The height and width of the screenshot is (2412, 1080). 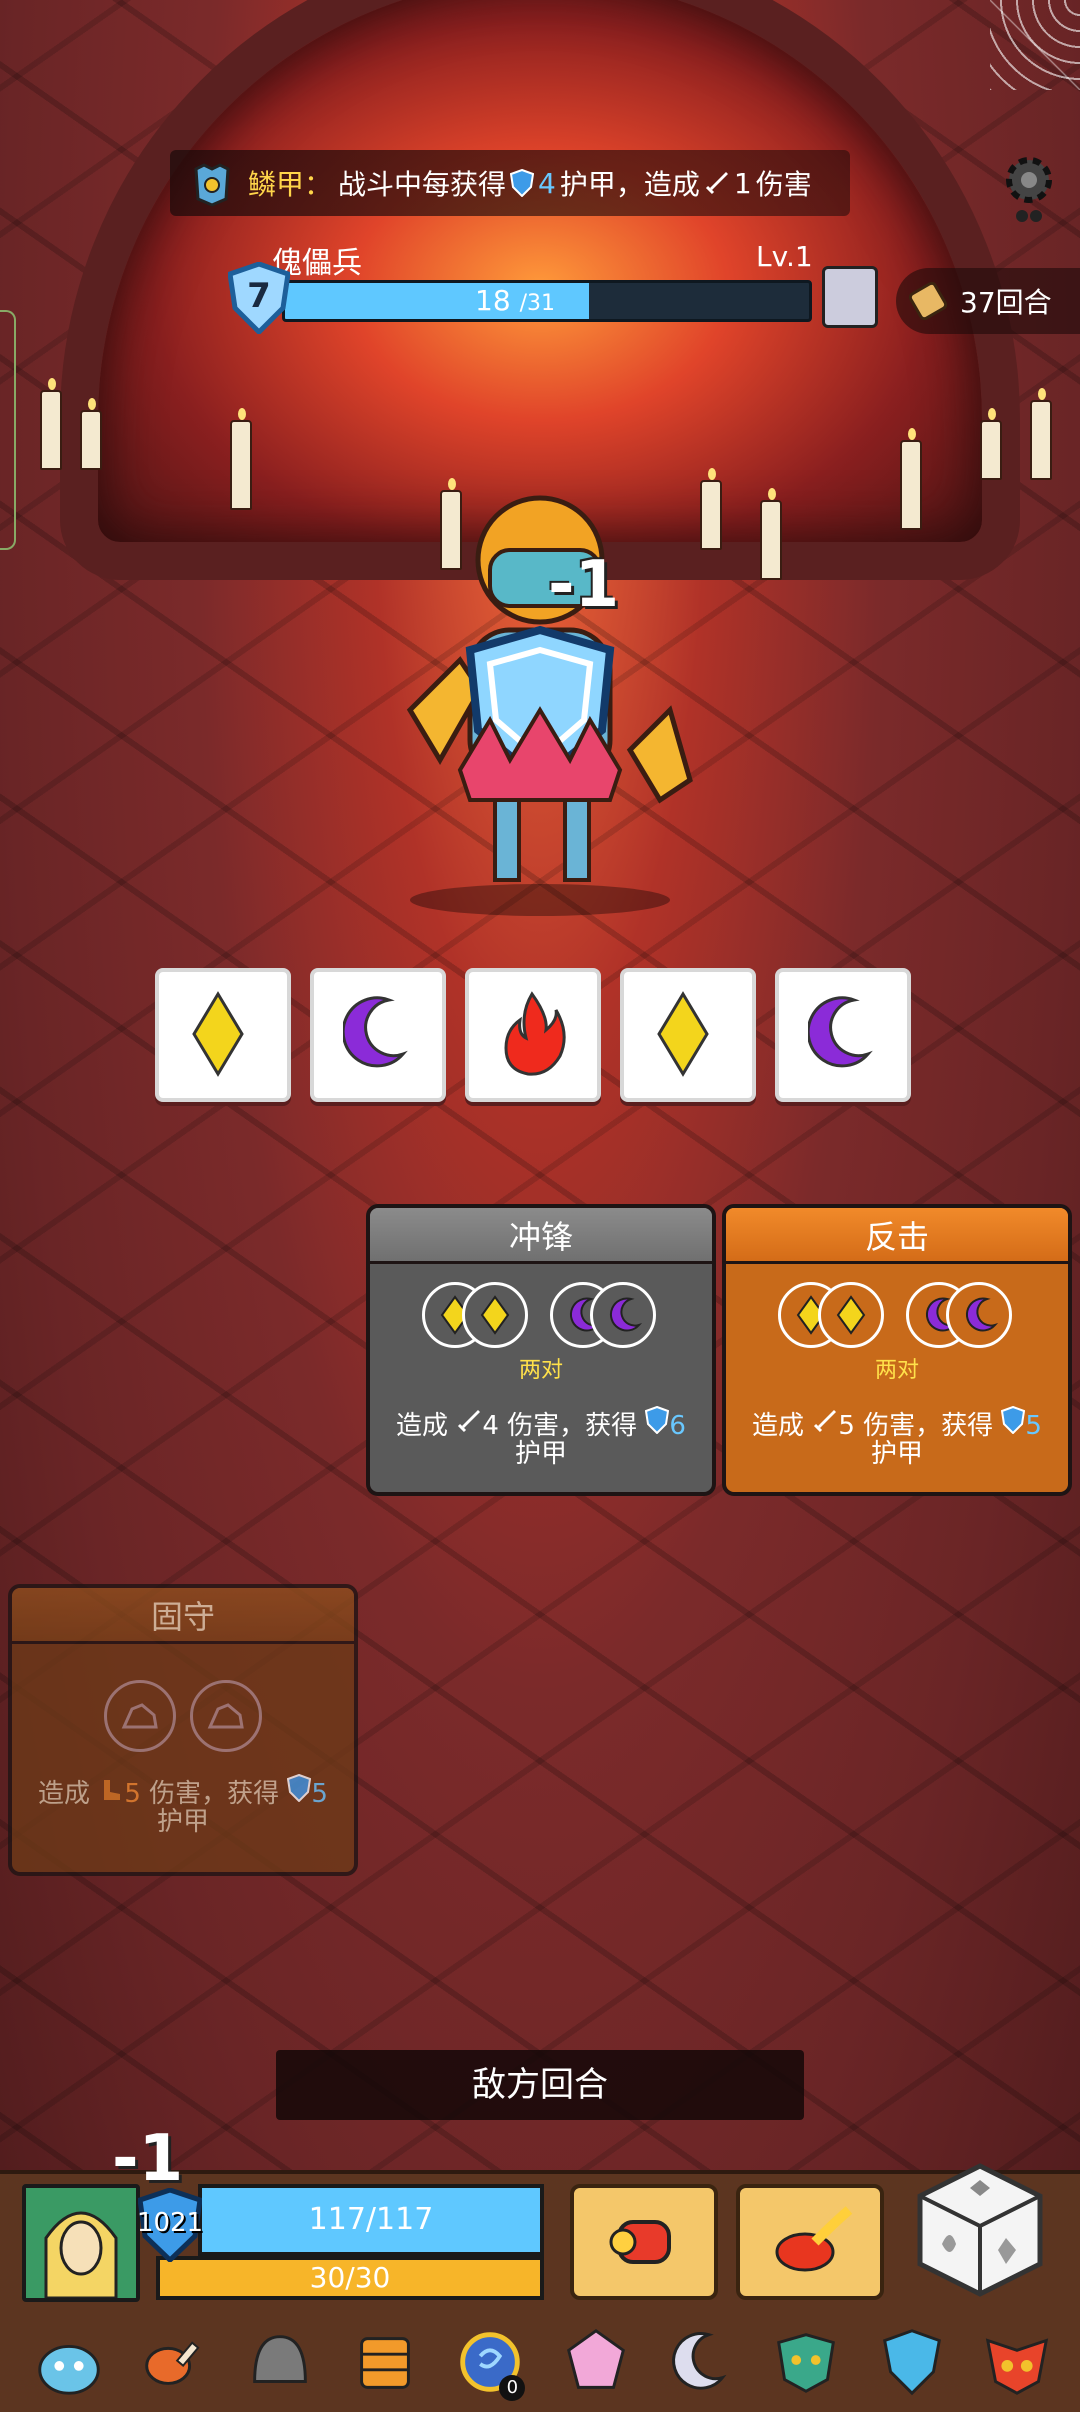 What do you see at coordinates (575, 184) in the screenshot?
I see `relic-description: 战斗中每获得 4 护甲，造成 1 伤害` at bounding box center [575, 184].